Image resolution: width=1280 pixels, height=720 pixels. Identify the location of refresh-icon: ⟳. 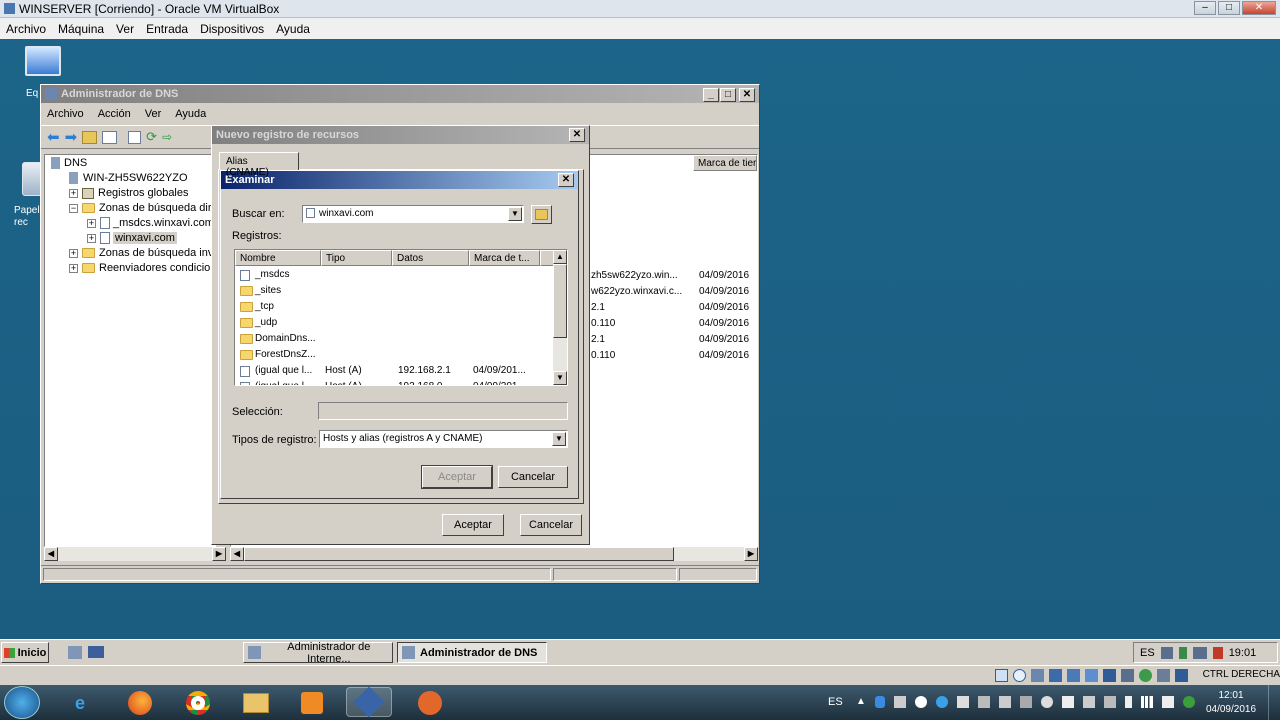
(151, 137).